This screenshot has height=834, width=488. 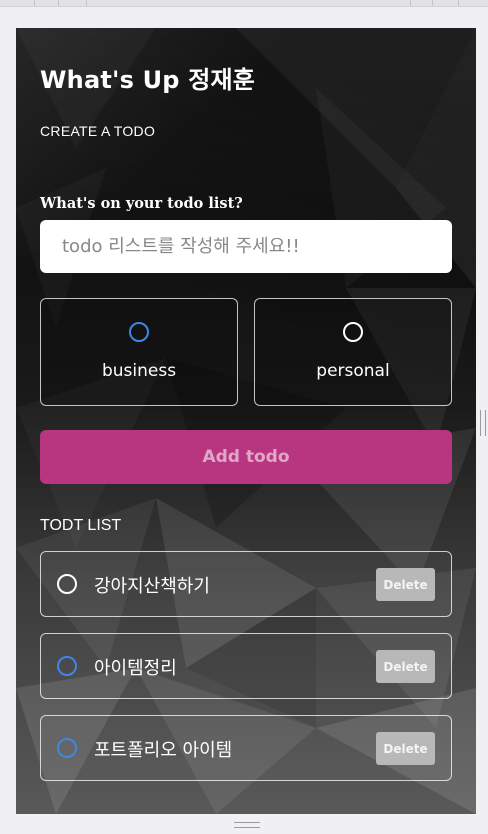 What do you see at coordinates (141, 203) in the screenshot?
I see `todo-question-label: What's on your todo list?` at bounding box center [141, 203].